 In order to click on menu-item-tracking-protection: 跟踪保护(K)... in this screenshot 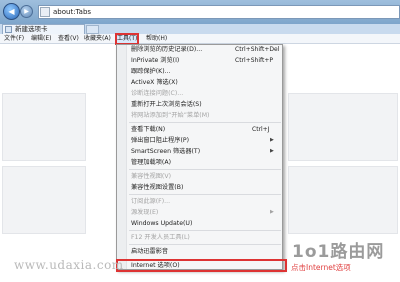, I will do `click(151, 71)`.